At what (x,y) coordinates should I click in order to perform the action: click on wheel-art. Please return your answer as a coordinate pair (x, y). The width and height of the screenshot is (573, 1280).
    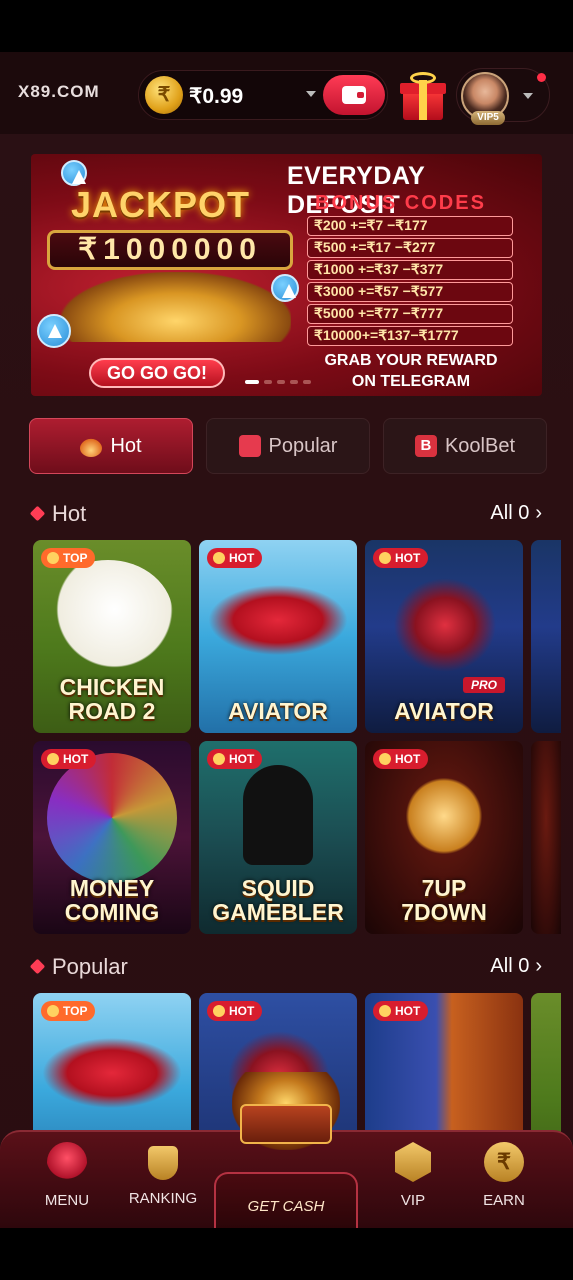
    Looking at the image, I should click on (112, 818).